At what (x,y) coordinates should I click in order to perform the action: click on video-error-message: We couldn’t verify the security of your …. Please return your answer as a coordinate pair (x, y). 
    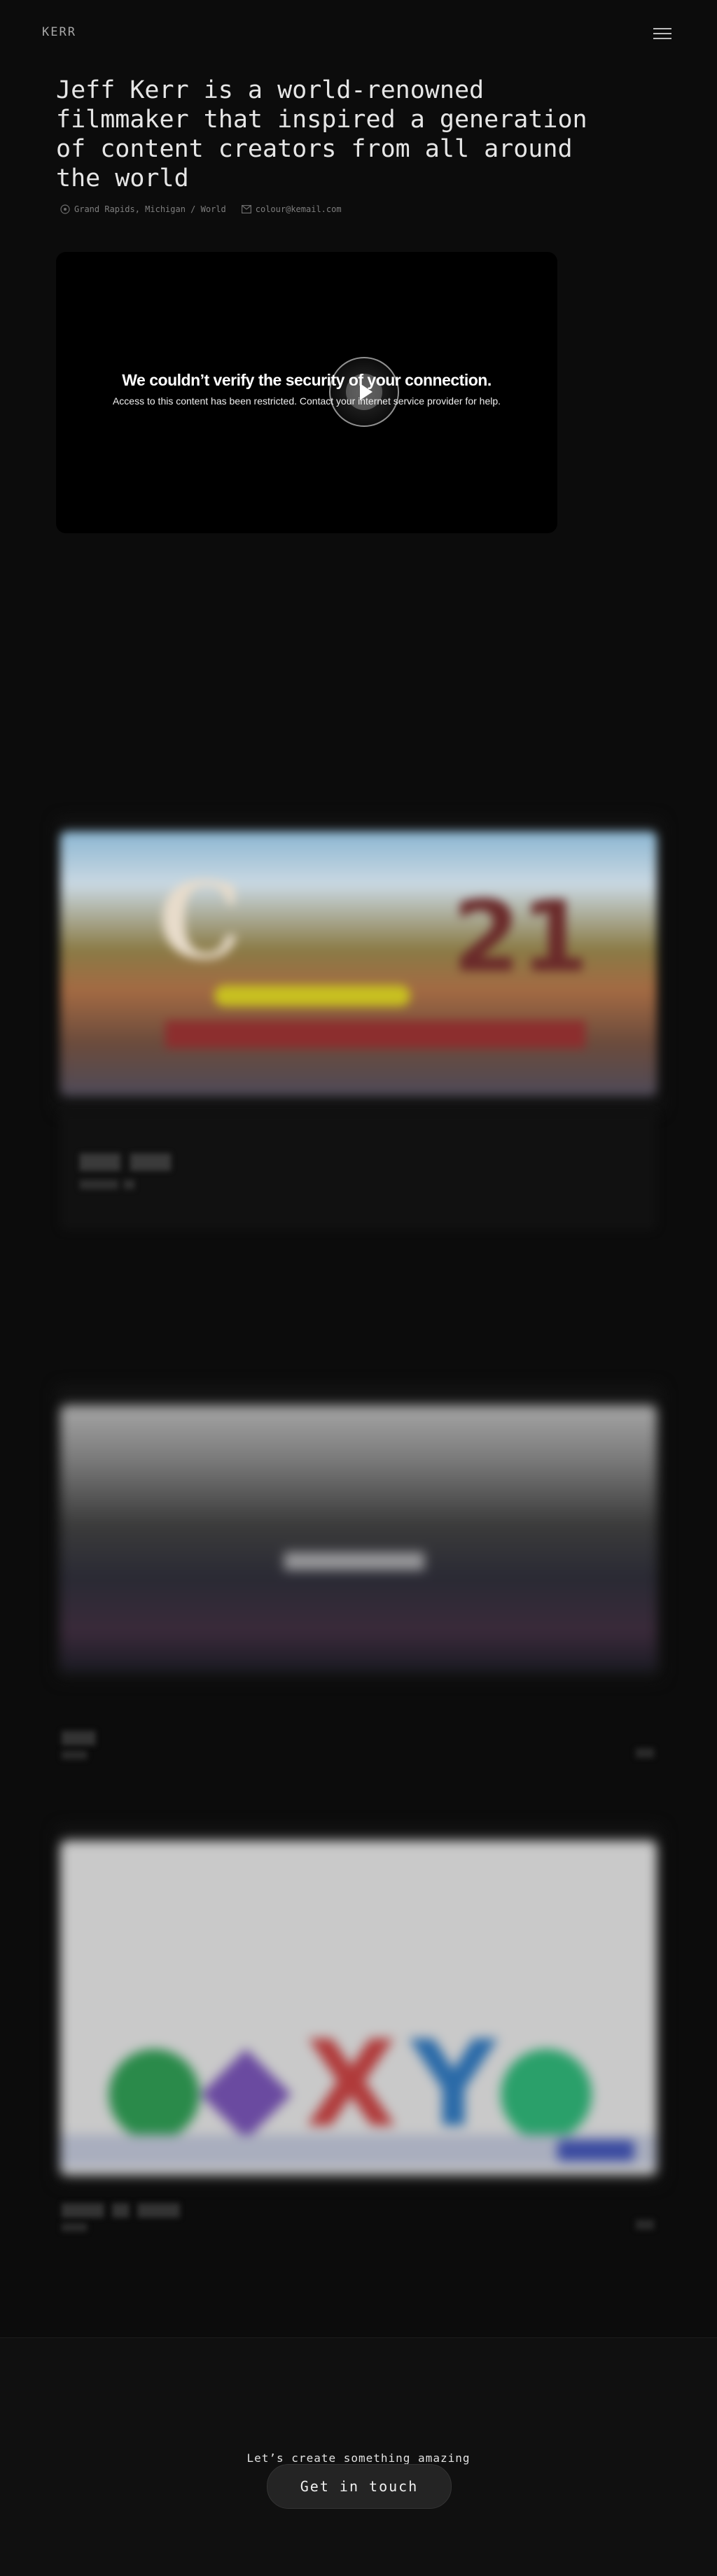
    Looking at the image, I should click on (306, 389).